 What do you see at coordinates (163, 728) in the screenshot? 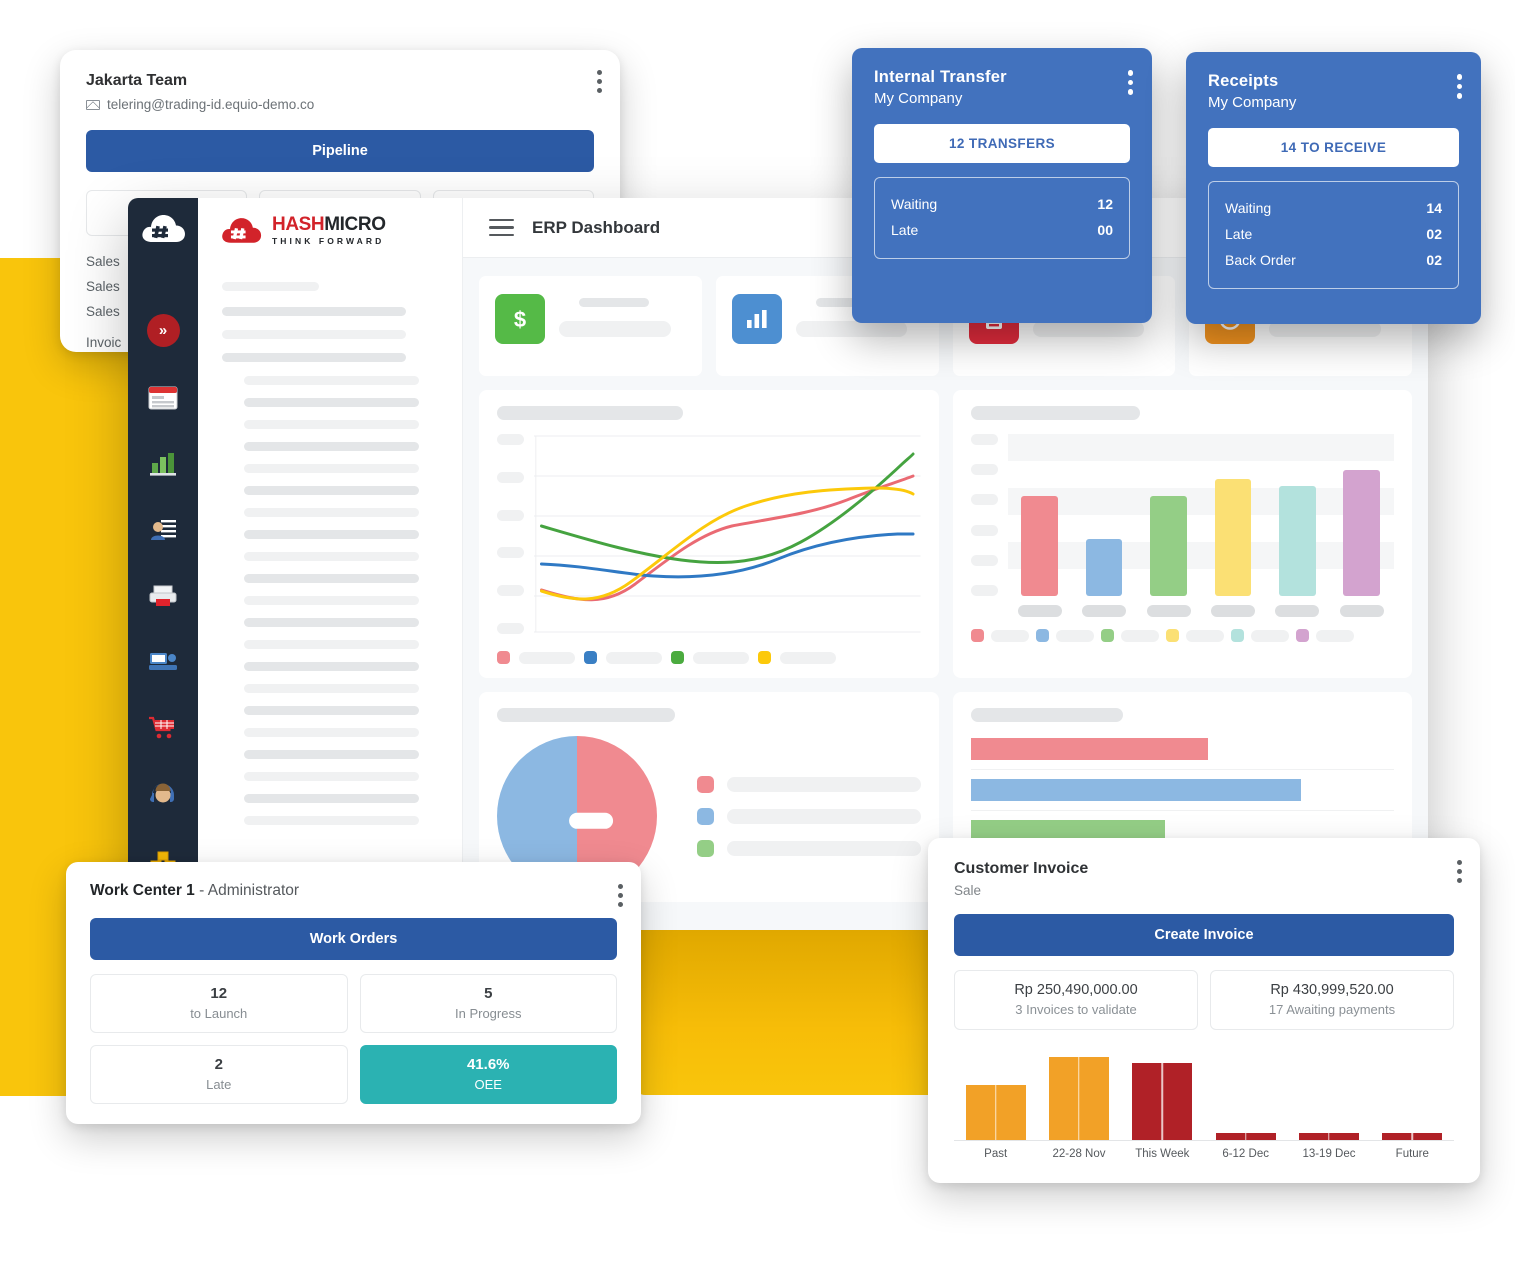
I see `shopping-cart-icon` at bounding box center [163, 728].